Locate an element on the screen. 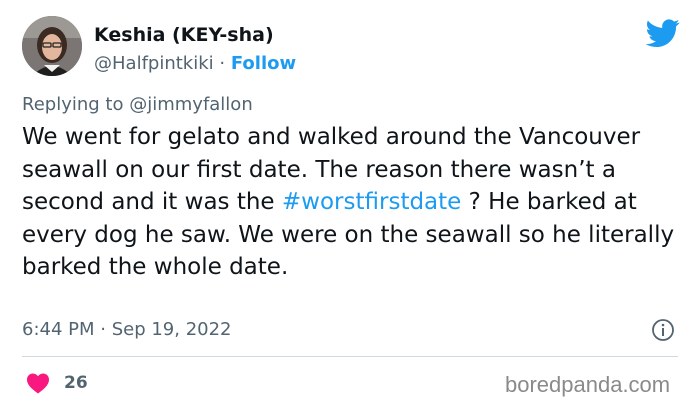  replying-prefix: Replying to is located at coordinates (73, 104).